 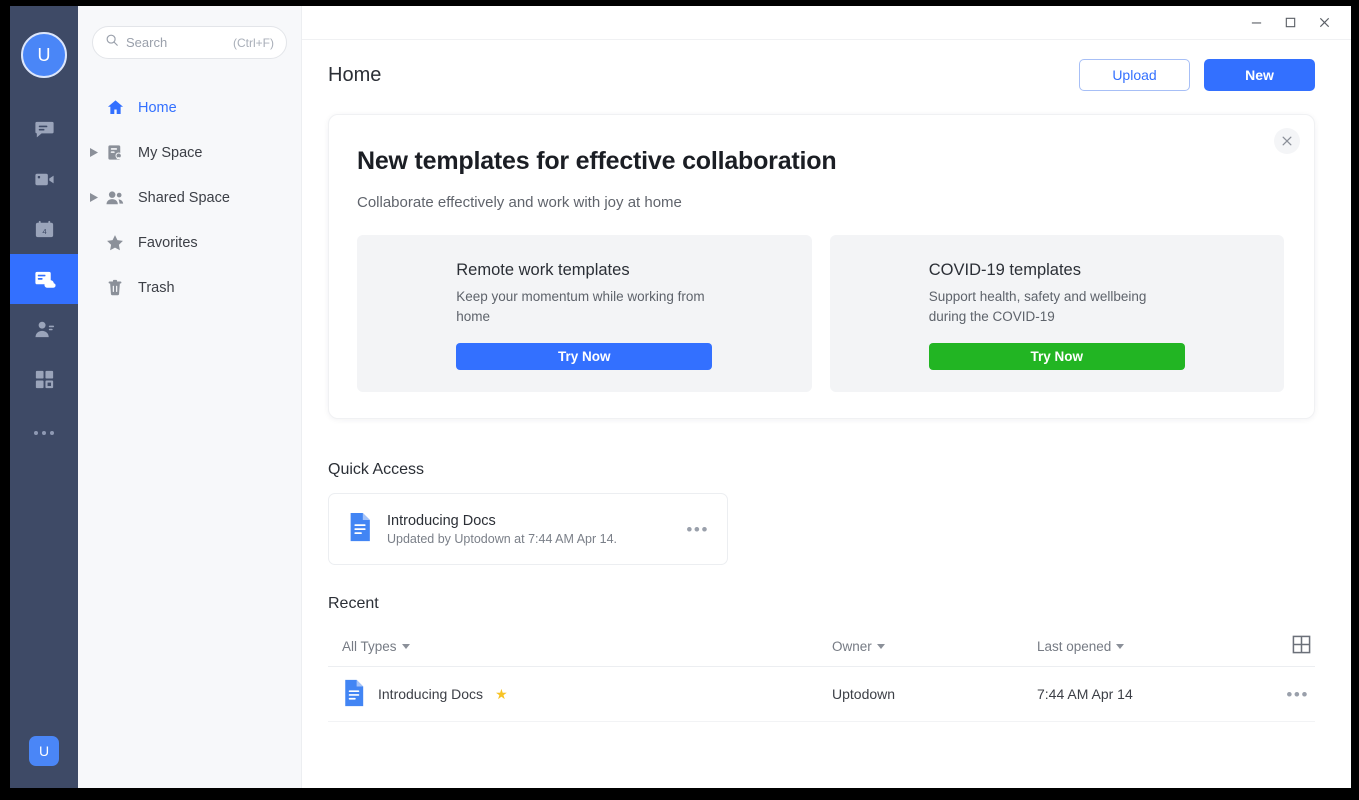 I want to click on workspace-badge: U, so click(x=44, y=751).